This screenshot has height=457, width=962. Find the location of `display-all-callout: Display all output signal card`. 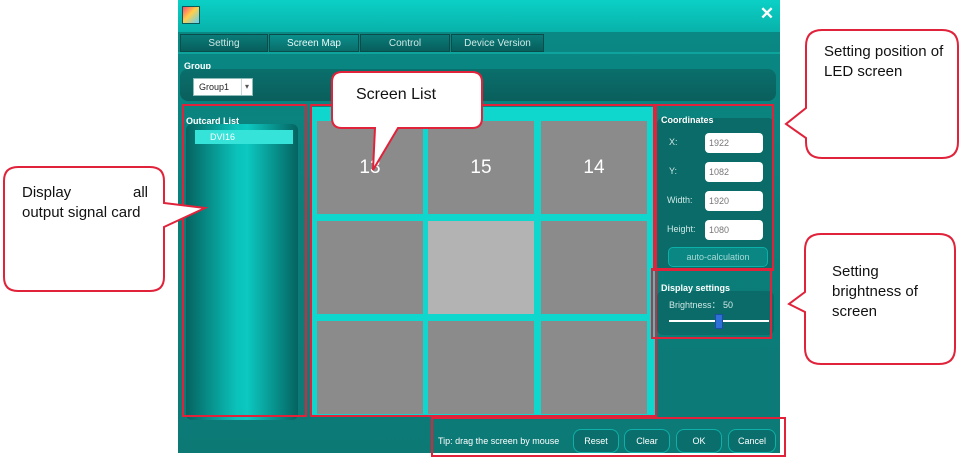

display-all-callout: Display all output signal card is located at coordinates (85, 203).